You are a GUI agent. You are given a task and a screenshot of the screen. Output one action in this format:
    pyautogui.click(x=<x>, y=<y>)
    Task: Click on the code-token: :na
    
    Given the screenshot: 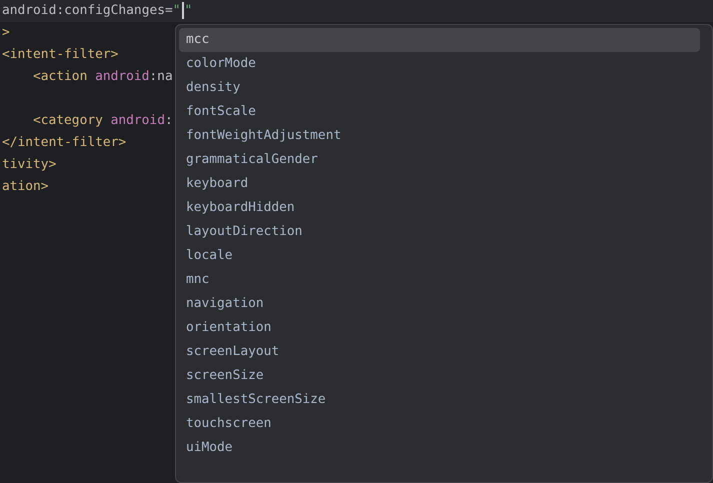 What is the action you would take?
    pyautogui.click(x=161, y=76)
    